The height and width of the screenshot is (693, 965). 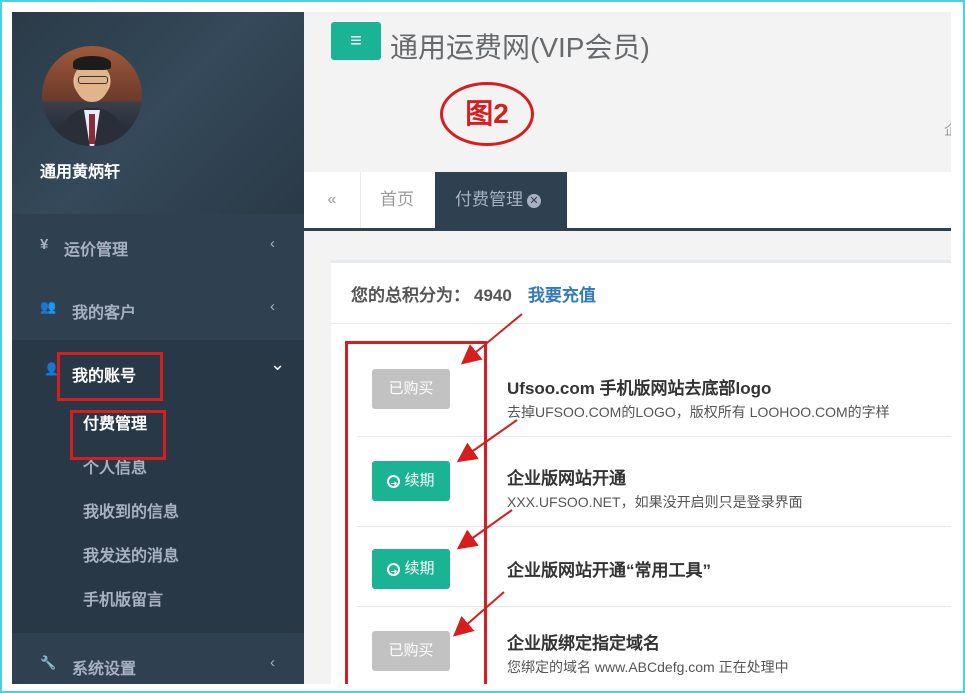 What do you see at coordinates (158, 557) in the screenshot?
I see `submenu-item-sent: 我发送的消息` at bounding box center [158, 557].